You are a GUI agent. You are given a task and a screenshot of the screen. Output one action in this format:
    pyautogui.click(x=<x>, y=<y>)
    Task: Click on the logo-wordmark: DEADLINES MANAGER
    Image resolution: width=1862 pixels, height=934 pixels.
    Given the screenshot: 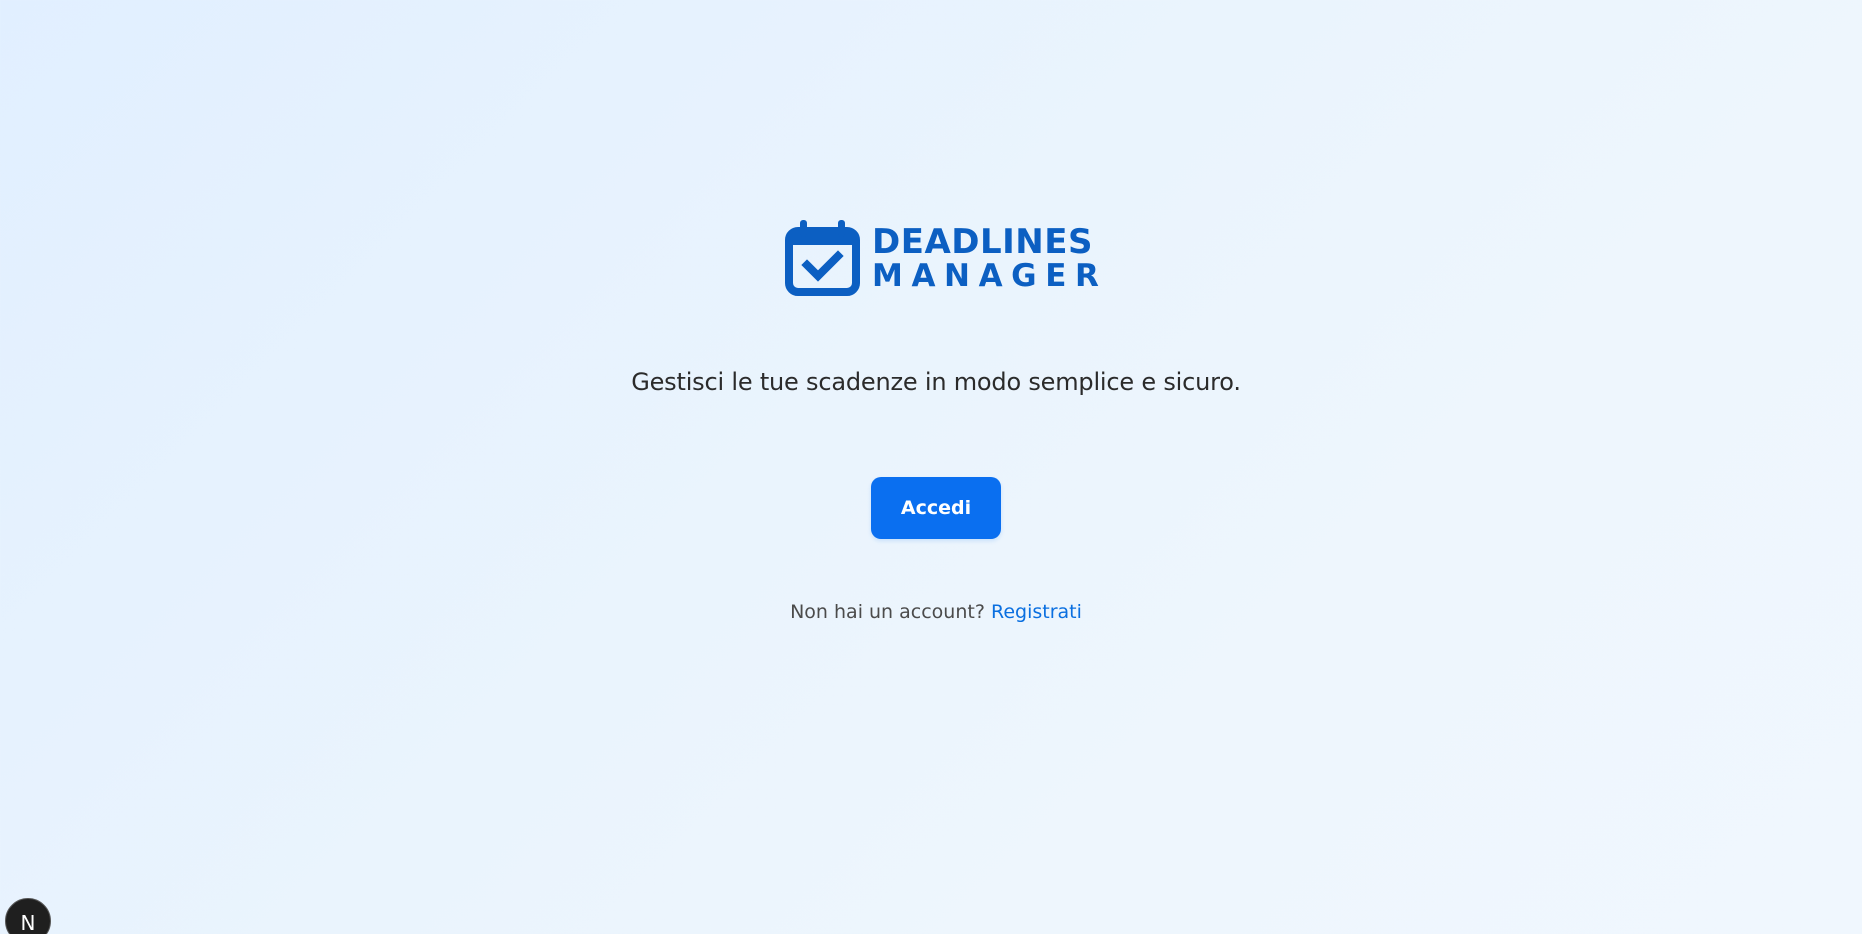 What is the action you would take?
    pyautogui.click(x=989, y=258)
    